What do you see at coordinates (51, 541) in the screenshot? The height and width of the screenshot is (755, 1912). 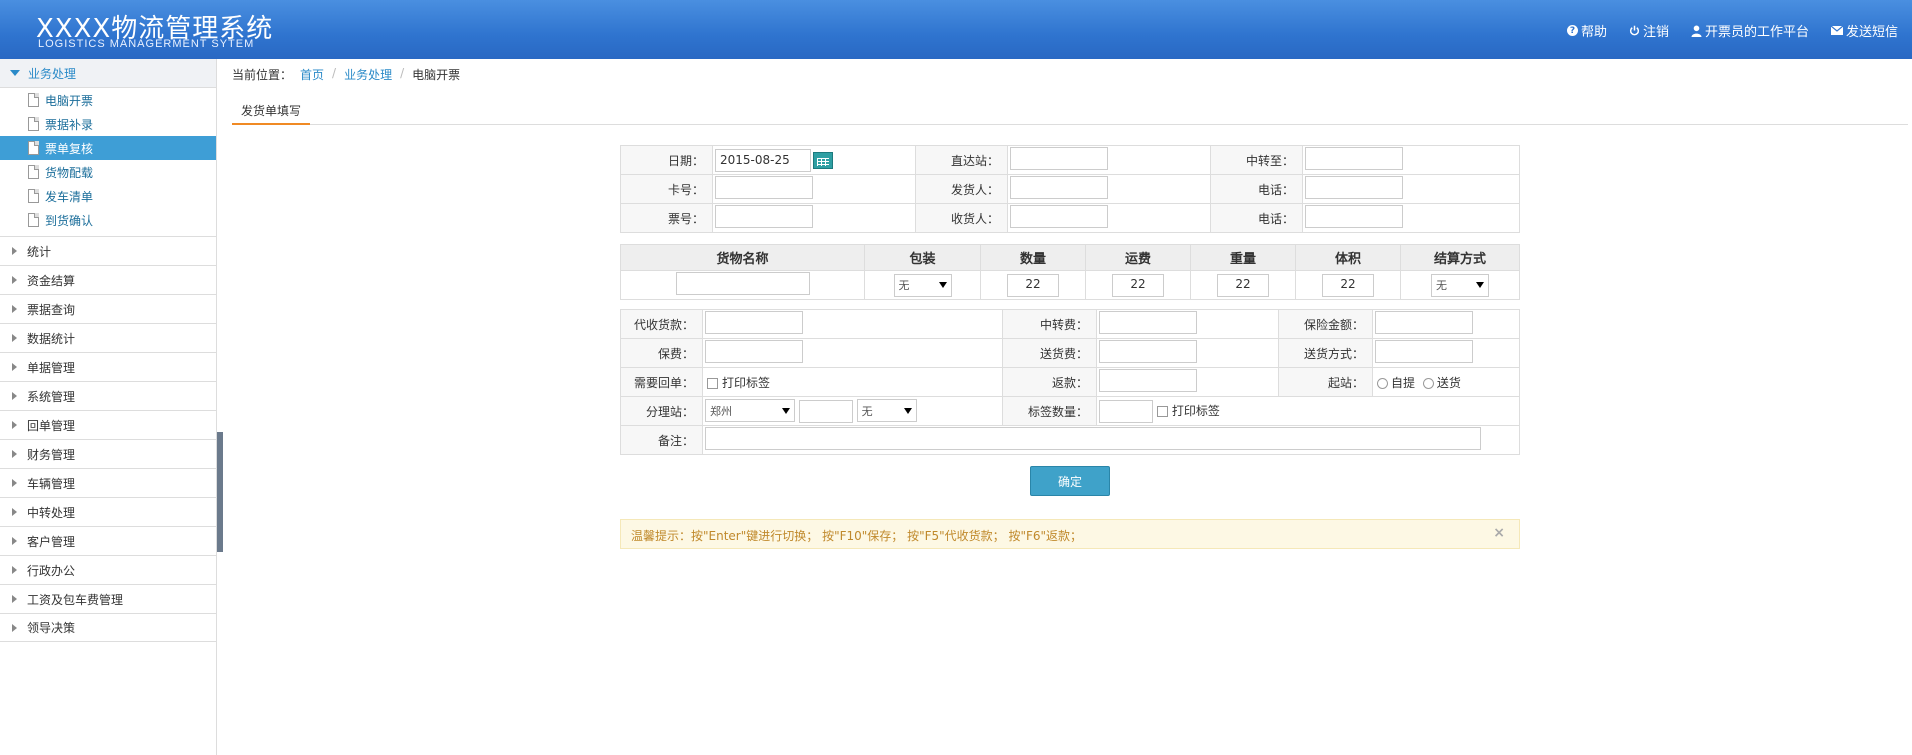 I see `sidebar-item-label: 客户管理` at bounding box center [51, 541].